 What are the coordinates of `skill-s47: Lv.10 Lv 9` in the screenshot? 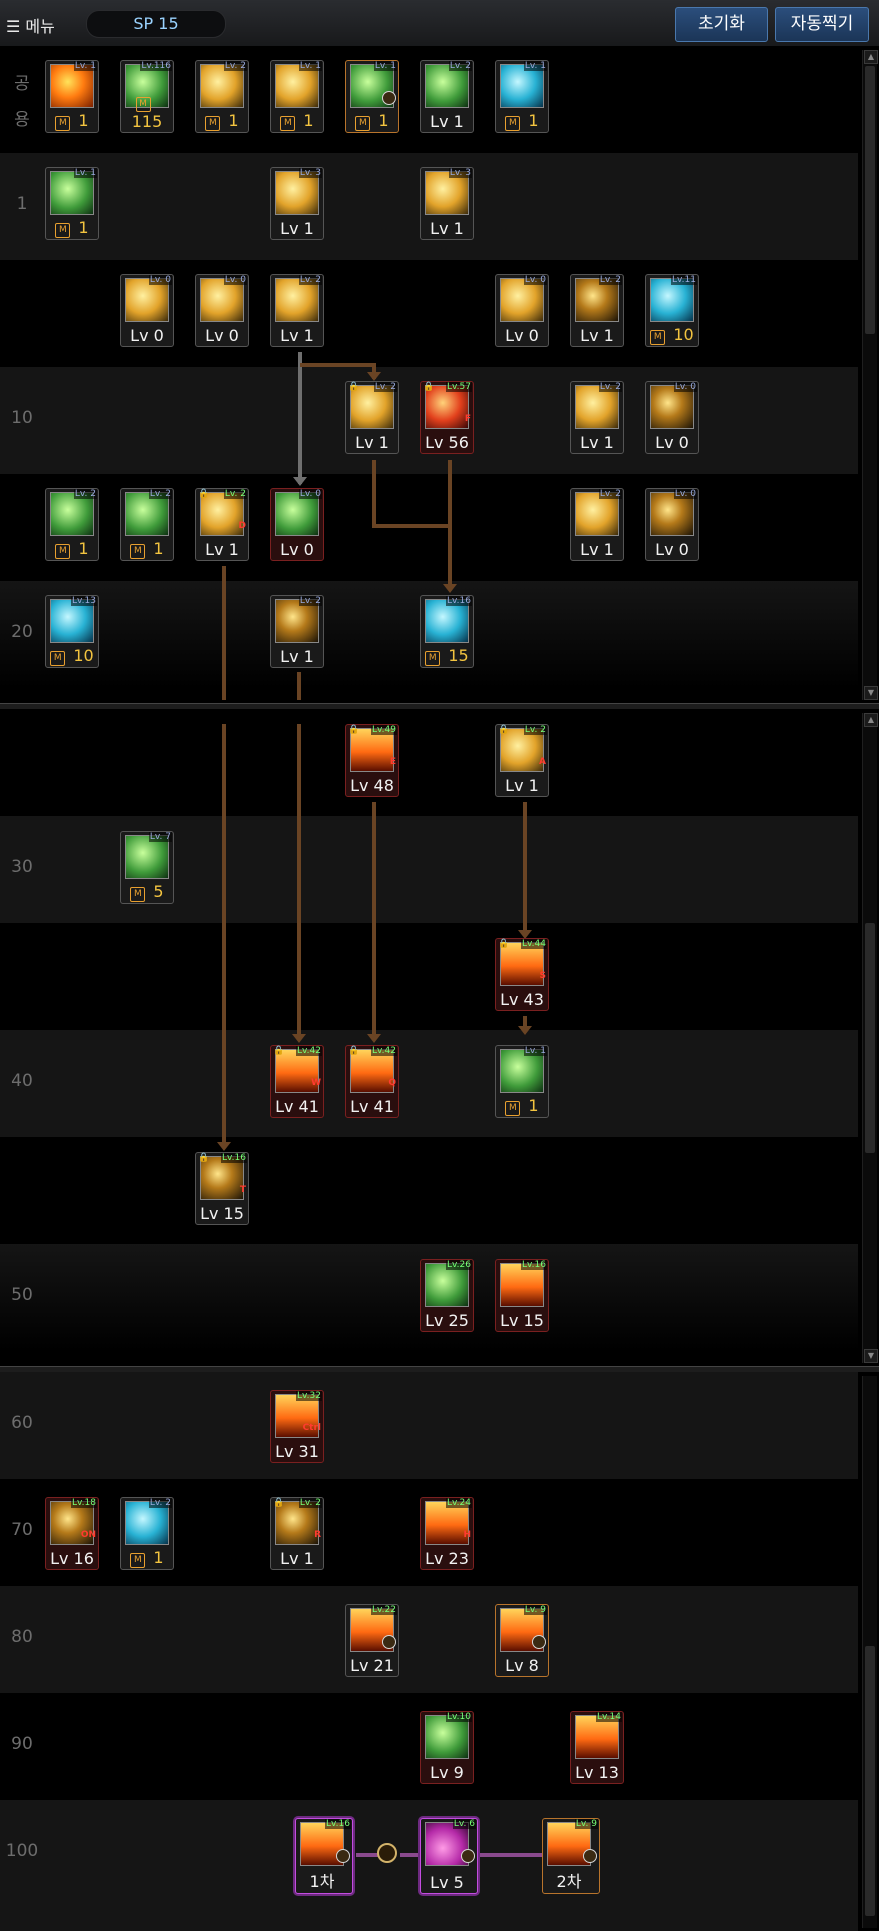 It's located at (447, 1747).